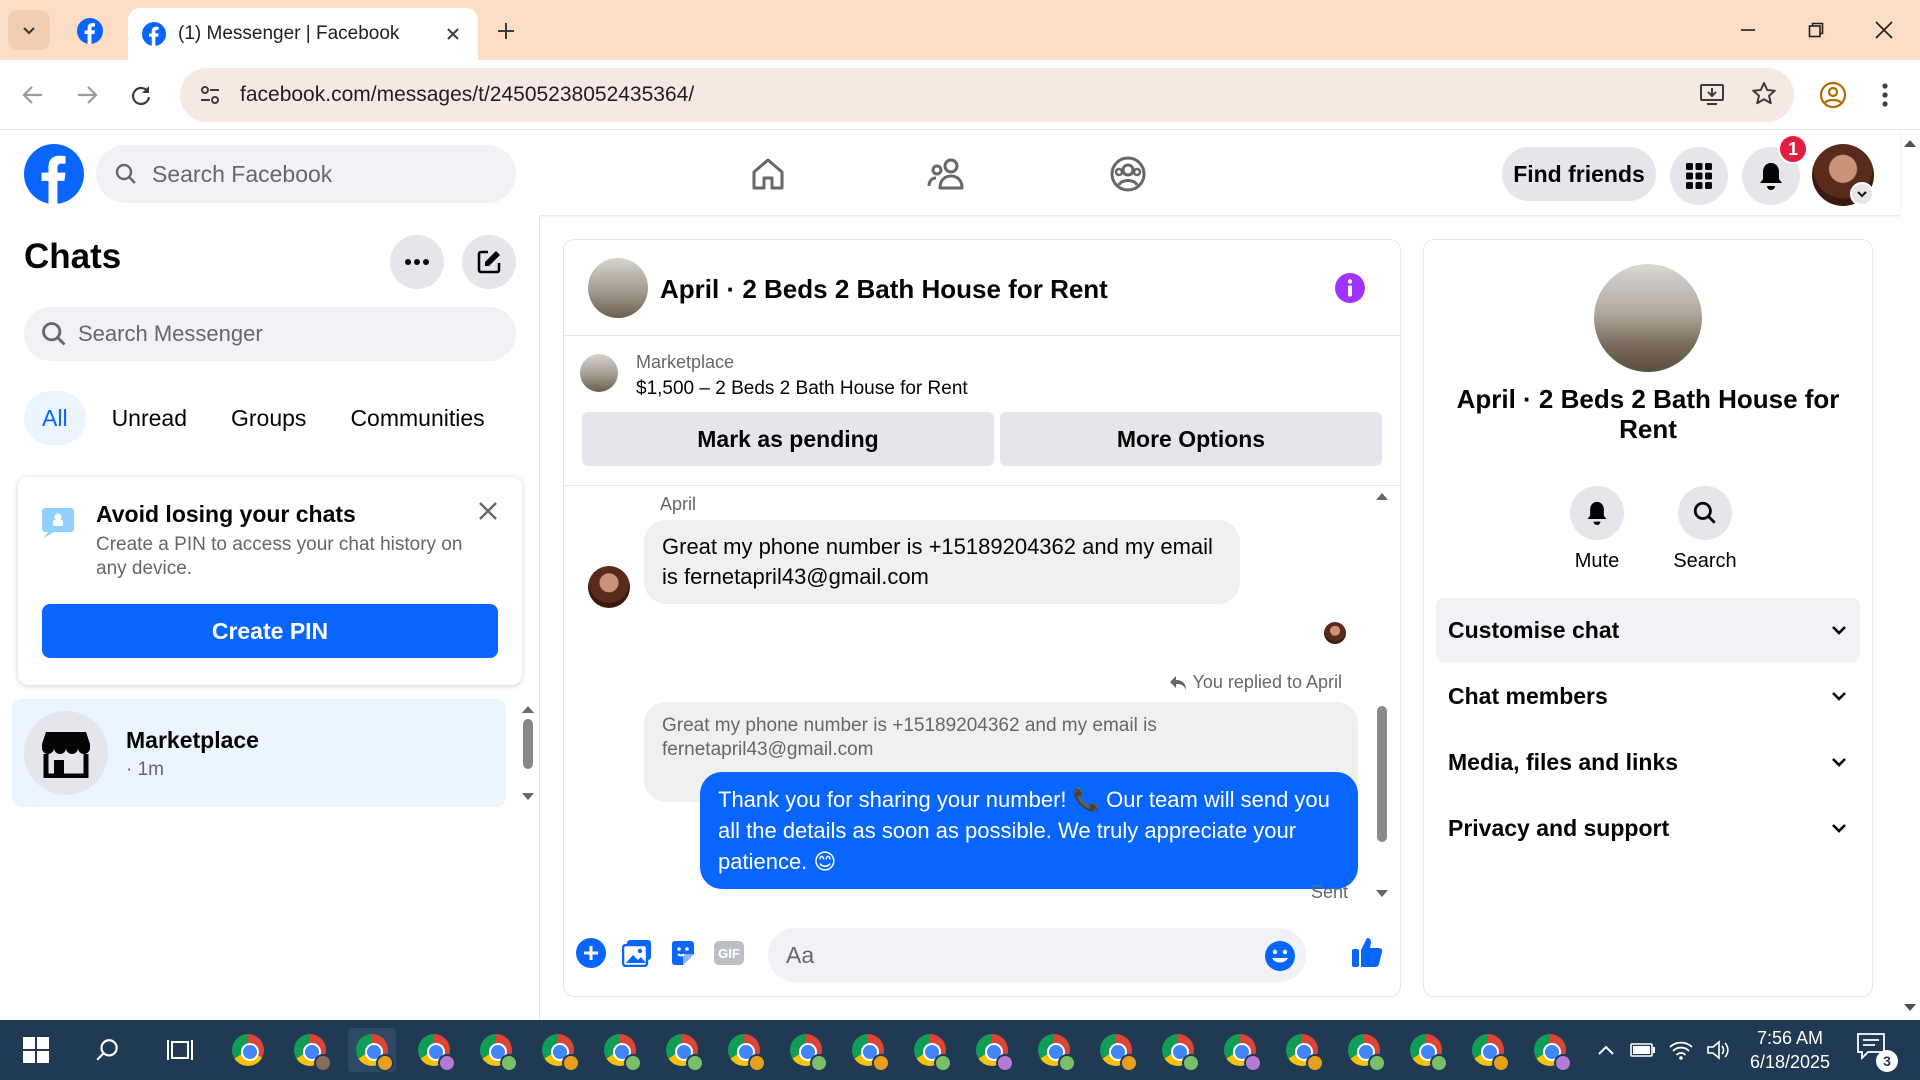 This screenshot has width=1920, height=1080. Describe the element at coordinates (268, 418) in the screenshot. I see `filter-tab-groups: Groups` at that location.